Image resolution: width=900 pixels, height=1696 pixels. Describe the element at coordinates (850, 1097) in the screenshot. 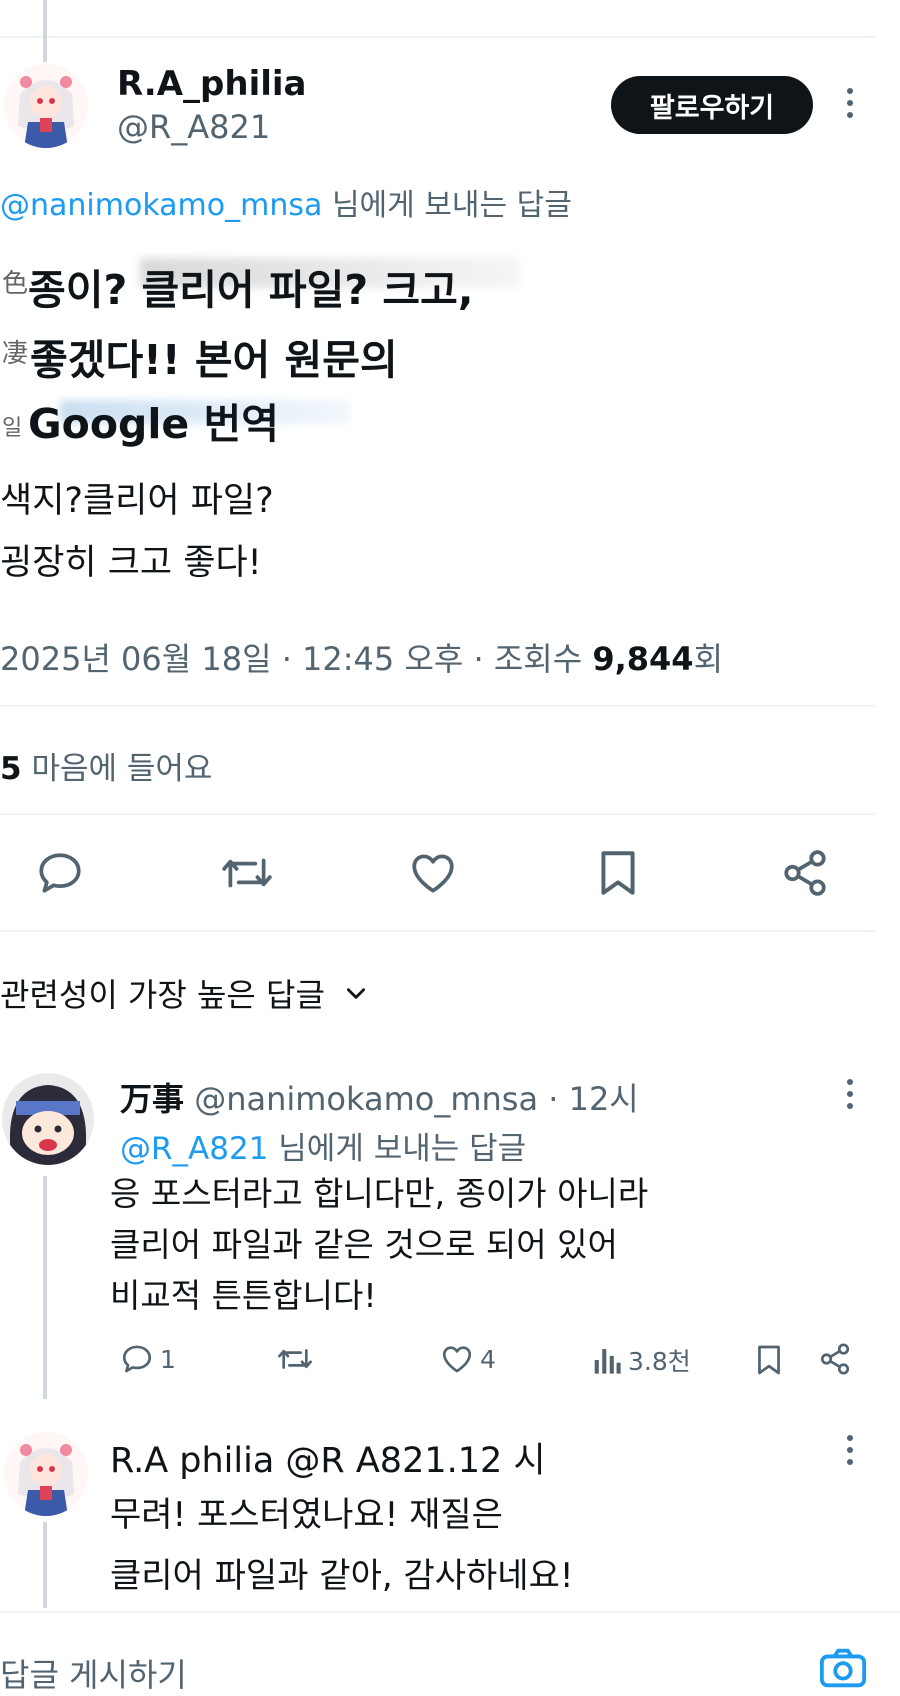

I see `reply1-more-icon` at that location.